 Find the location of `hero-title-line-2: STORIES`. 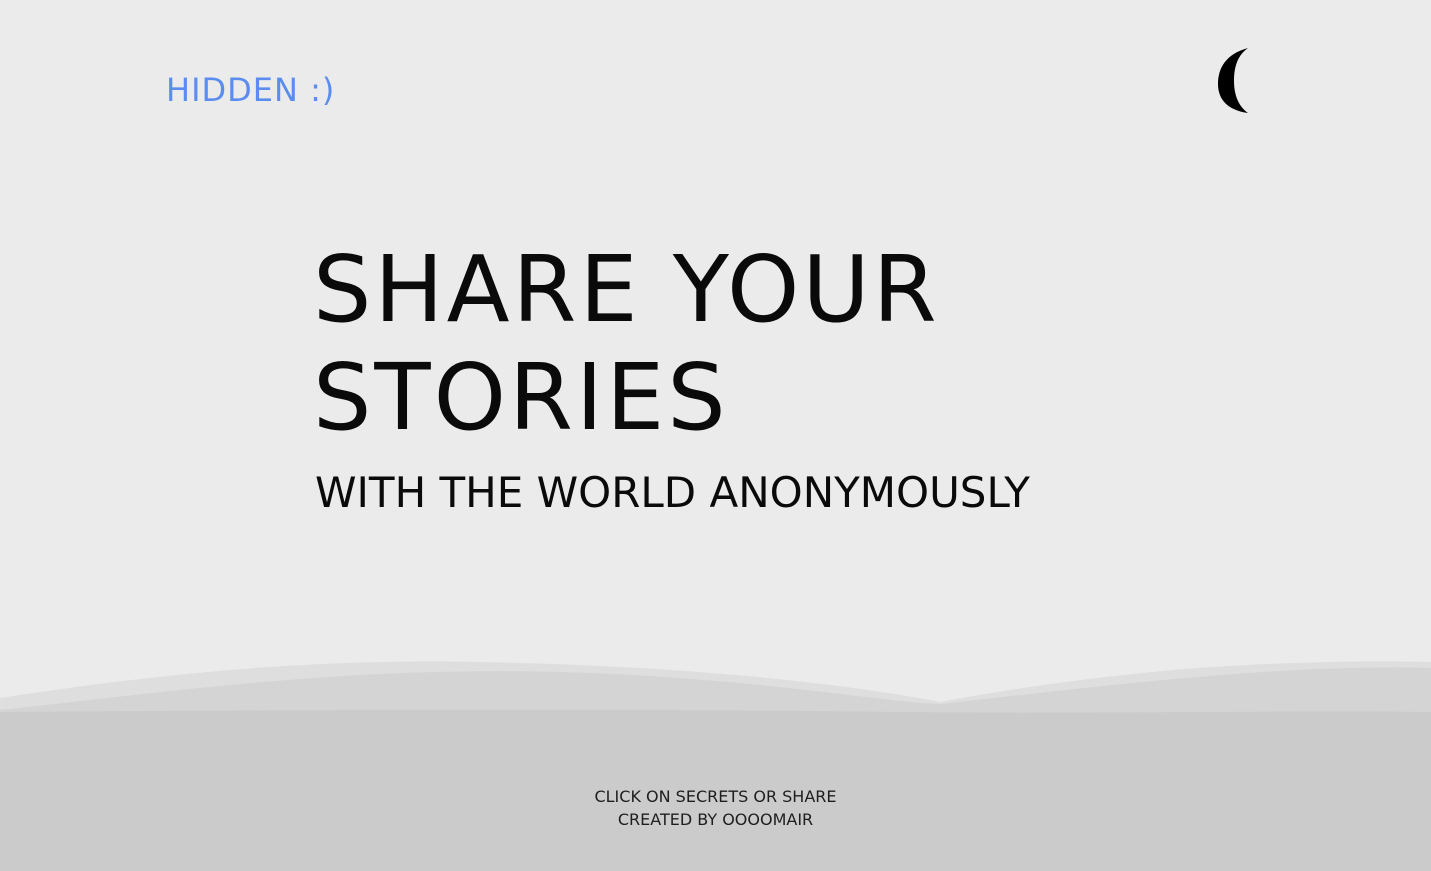

hero-title-line-2: STORIES is located at coordinates (521, 397).